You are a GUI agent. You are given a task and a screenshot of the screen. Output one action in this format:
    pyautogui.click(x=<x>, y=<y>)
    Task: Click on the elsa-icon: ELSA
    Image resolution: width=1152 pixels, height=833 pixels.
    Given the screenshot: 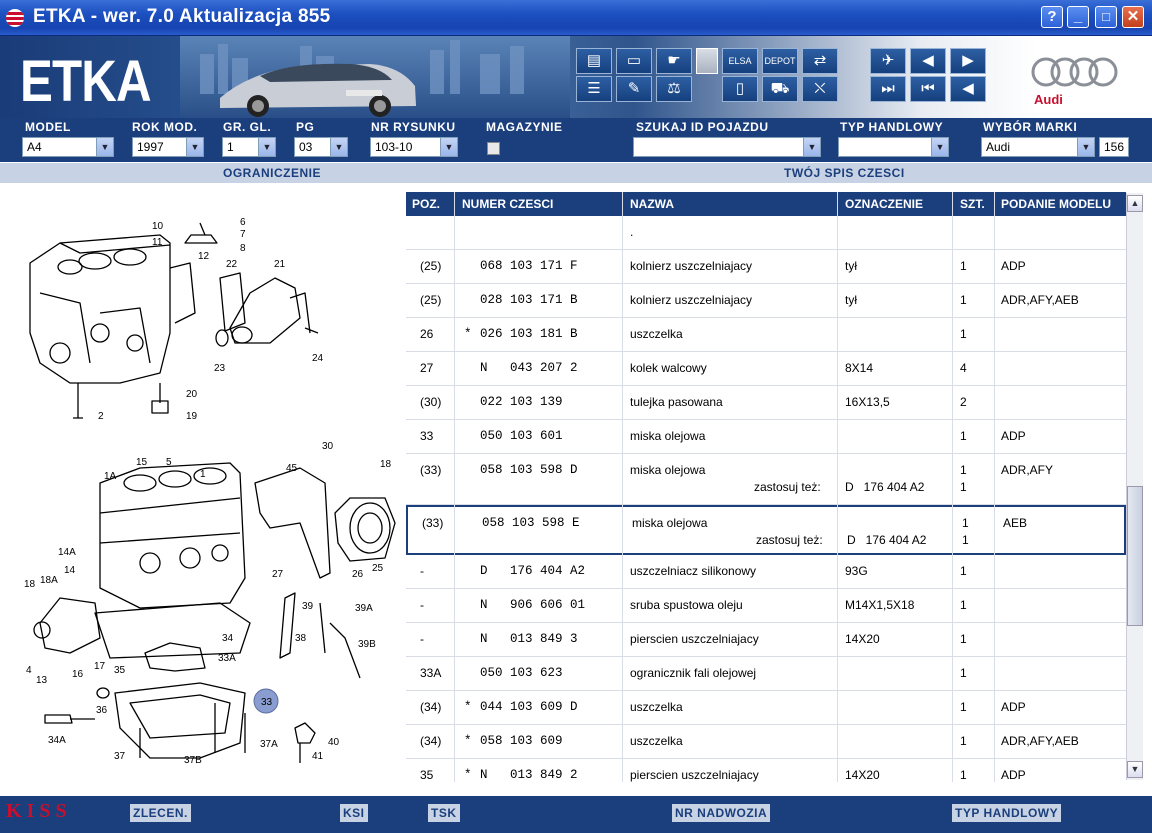 What is the action you would take?
    pyautogui.click(x=740, y=61)
    